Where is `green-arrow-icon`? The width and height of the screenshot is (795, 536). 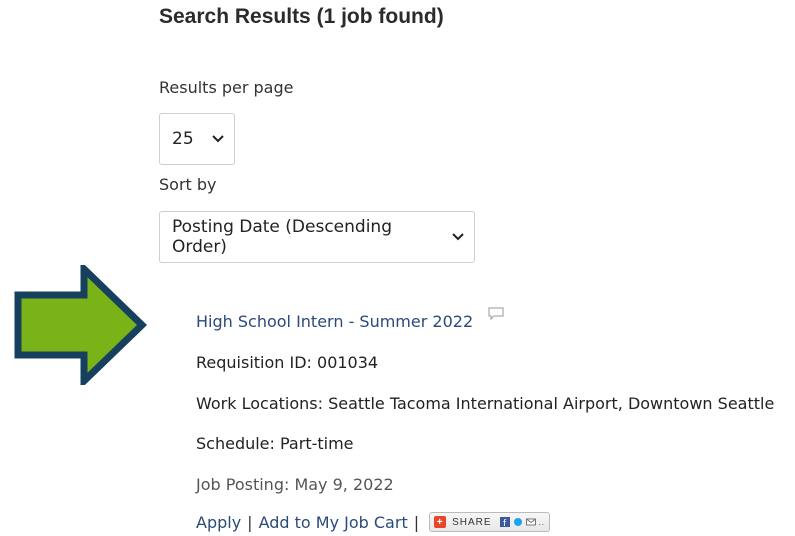 green-arrow-icon is located at coordinates (81, 325).